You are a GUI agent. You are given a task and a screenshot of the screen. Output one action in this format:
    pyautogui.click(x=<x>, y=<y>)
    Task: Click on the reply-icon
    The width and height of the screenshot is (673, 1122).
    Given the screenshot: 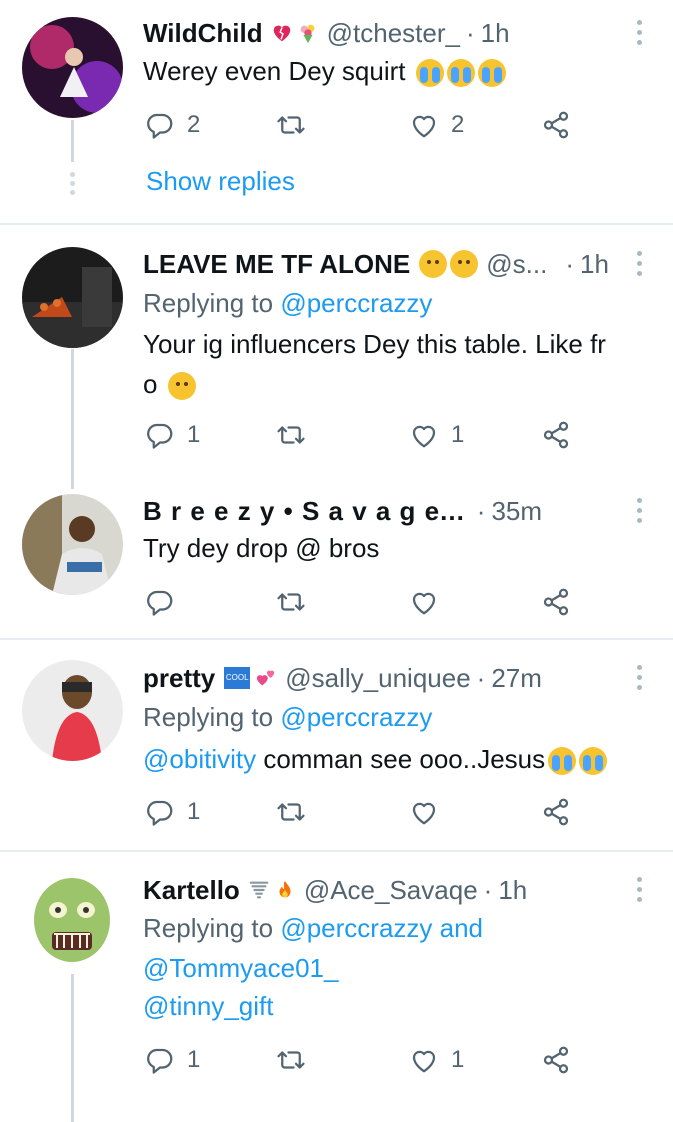 What is the action you would take?
    pyautogui.click(x=160, y=812)
    